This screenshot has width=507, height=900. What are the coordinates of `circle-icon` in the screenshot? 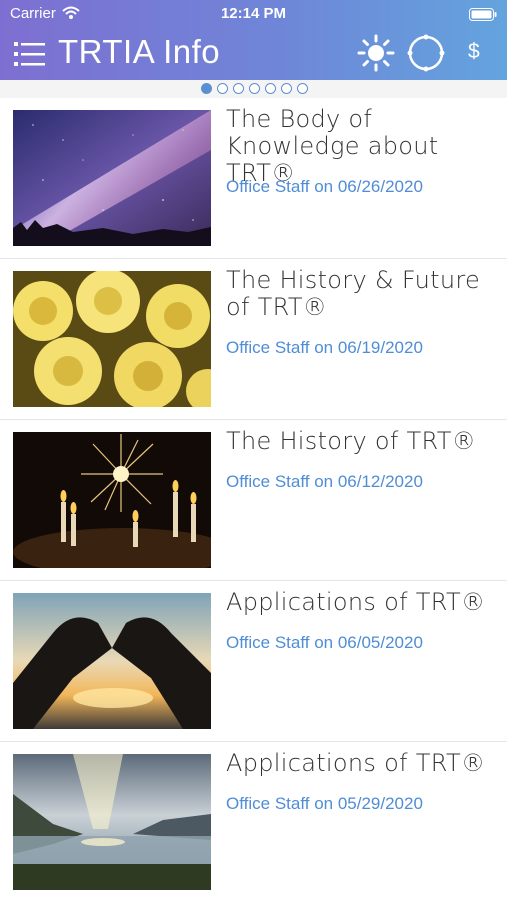 It's located at (426, 55).